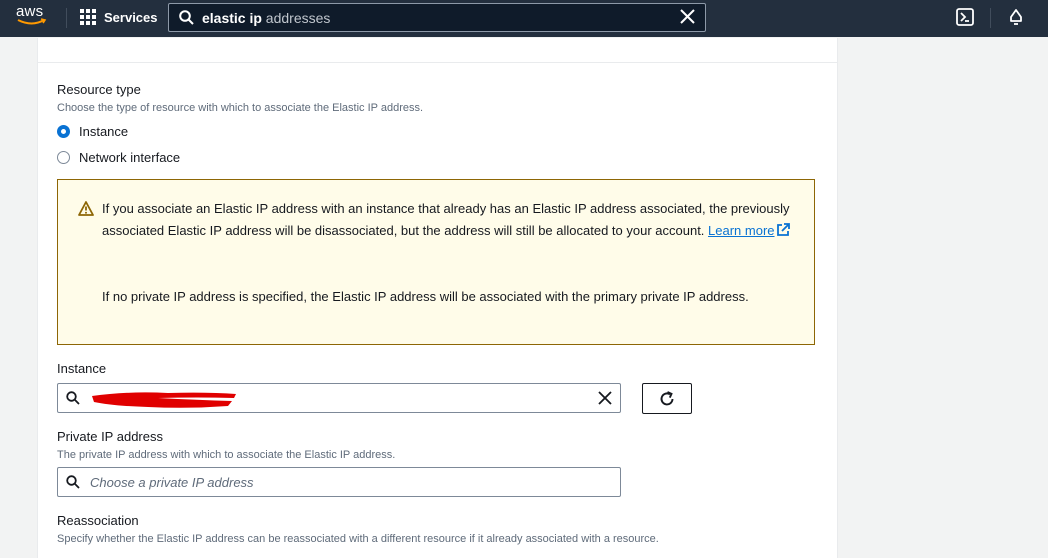  What do you see at coordinates (687, 16) in the screenshot?
I see `close-icon` at bounding box center [687, 16].